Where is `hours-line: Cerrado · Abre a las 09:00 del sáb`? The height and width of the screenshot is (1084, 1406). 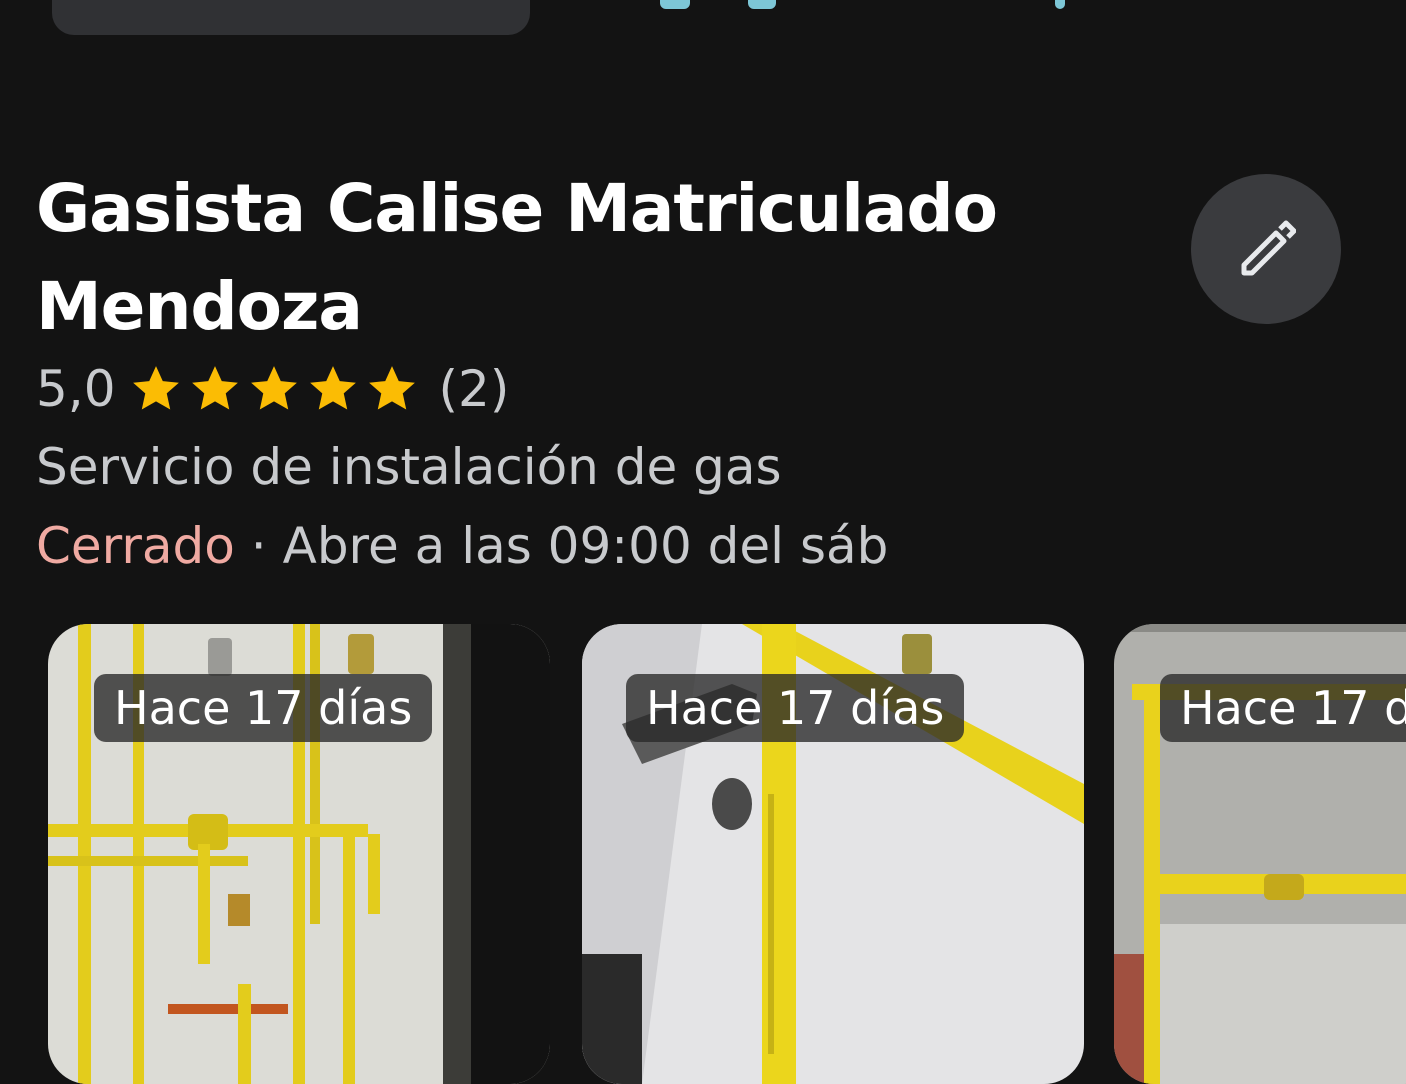
hours-line: Cerrado · Abre a las 09:00 del sáb is located at coordinates (462, 546).